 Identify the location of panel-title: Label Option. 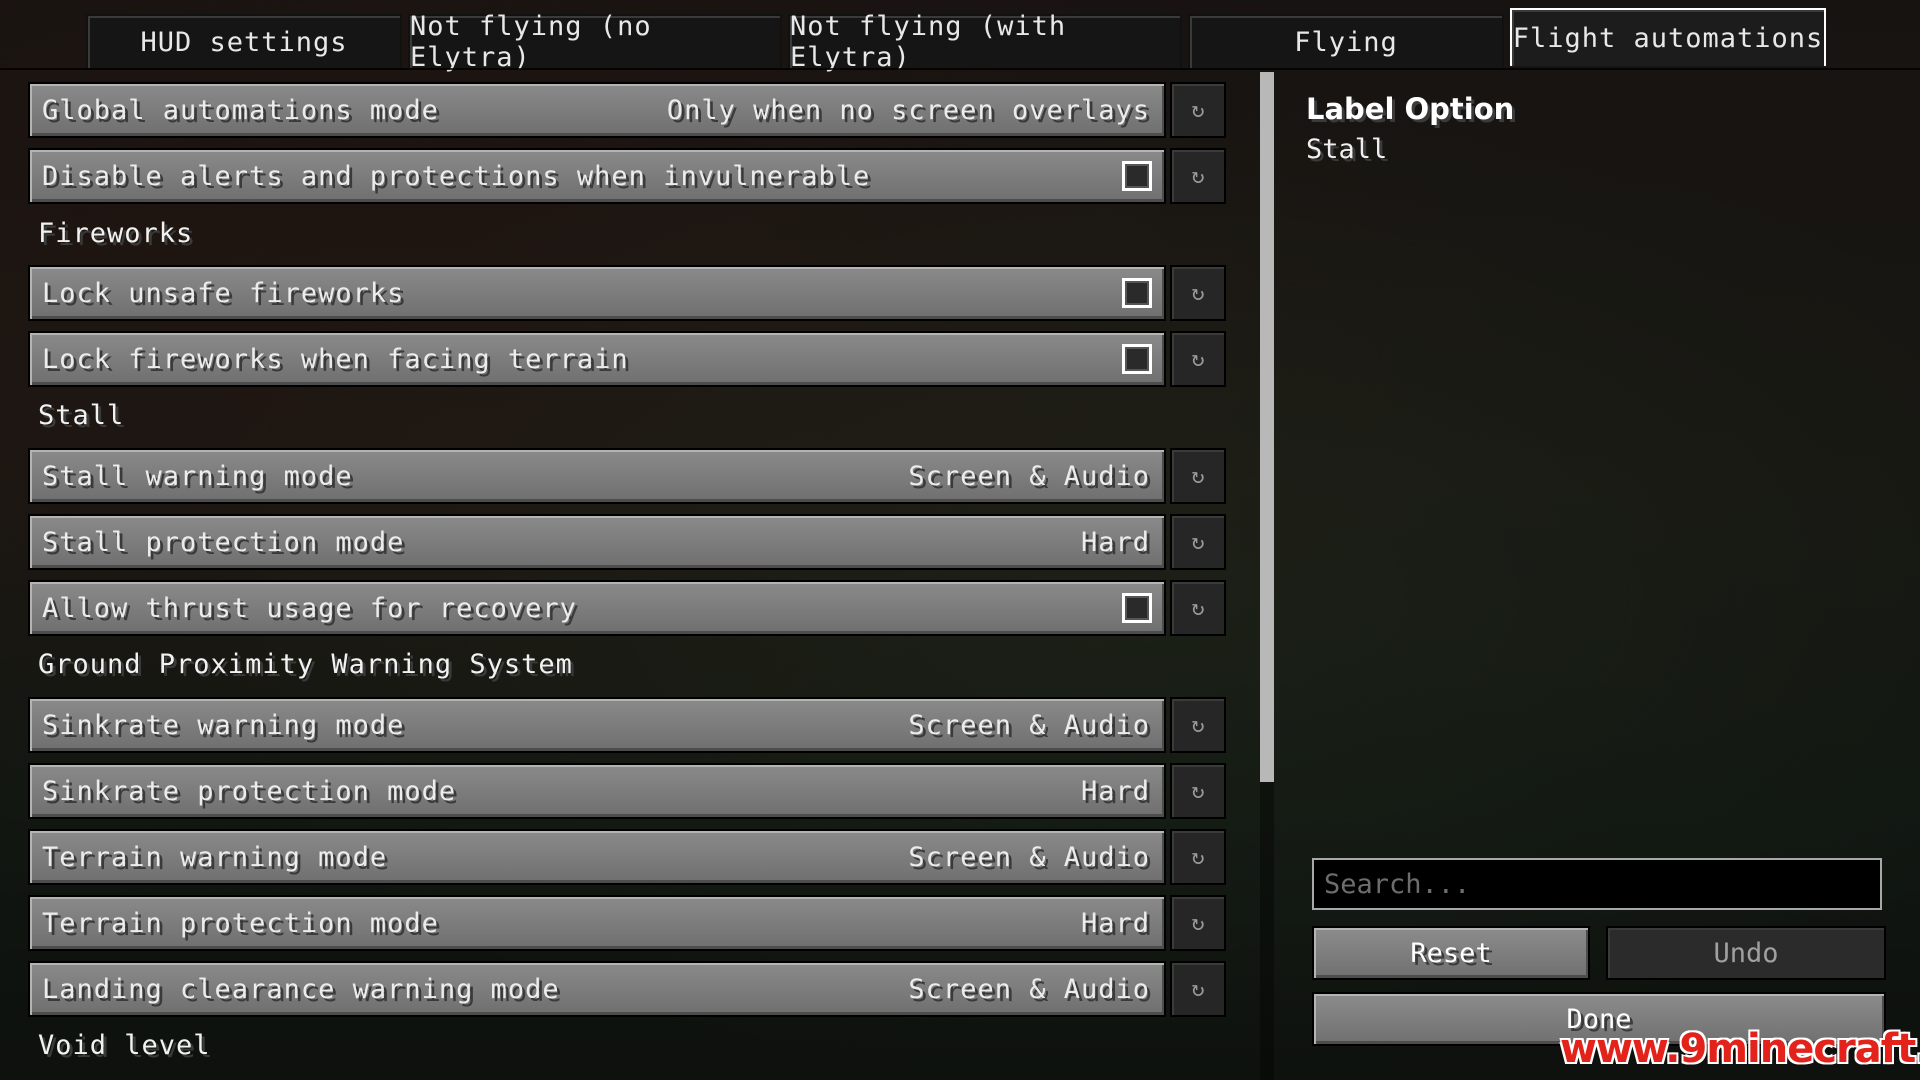
(1410, 109).